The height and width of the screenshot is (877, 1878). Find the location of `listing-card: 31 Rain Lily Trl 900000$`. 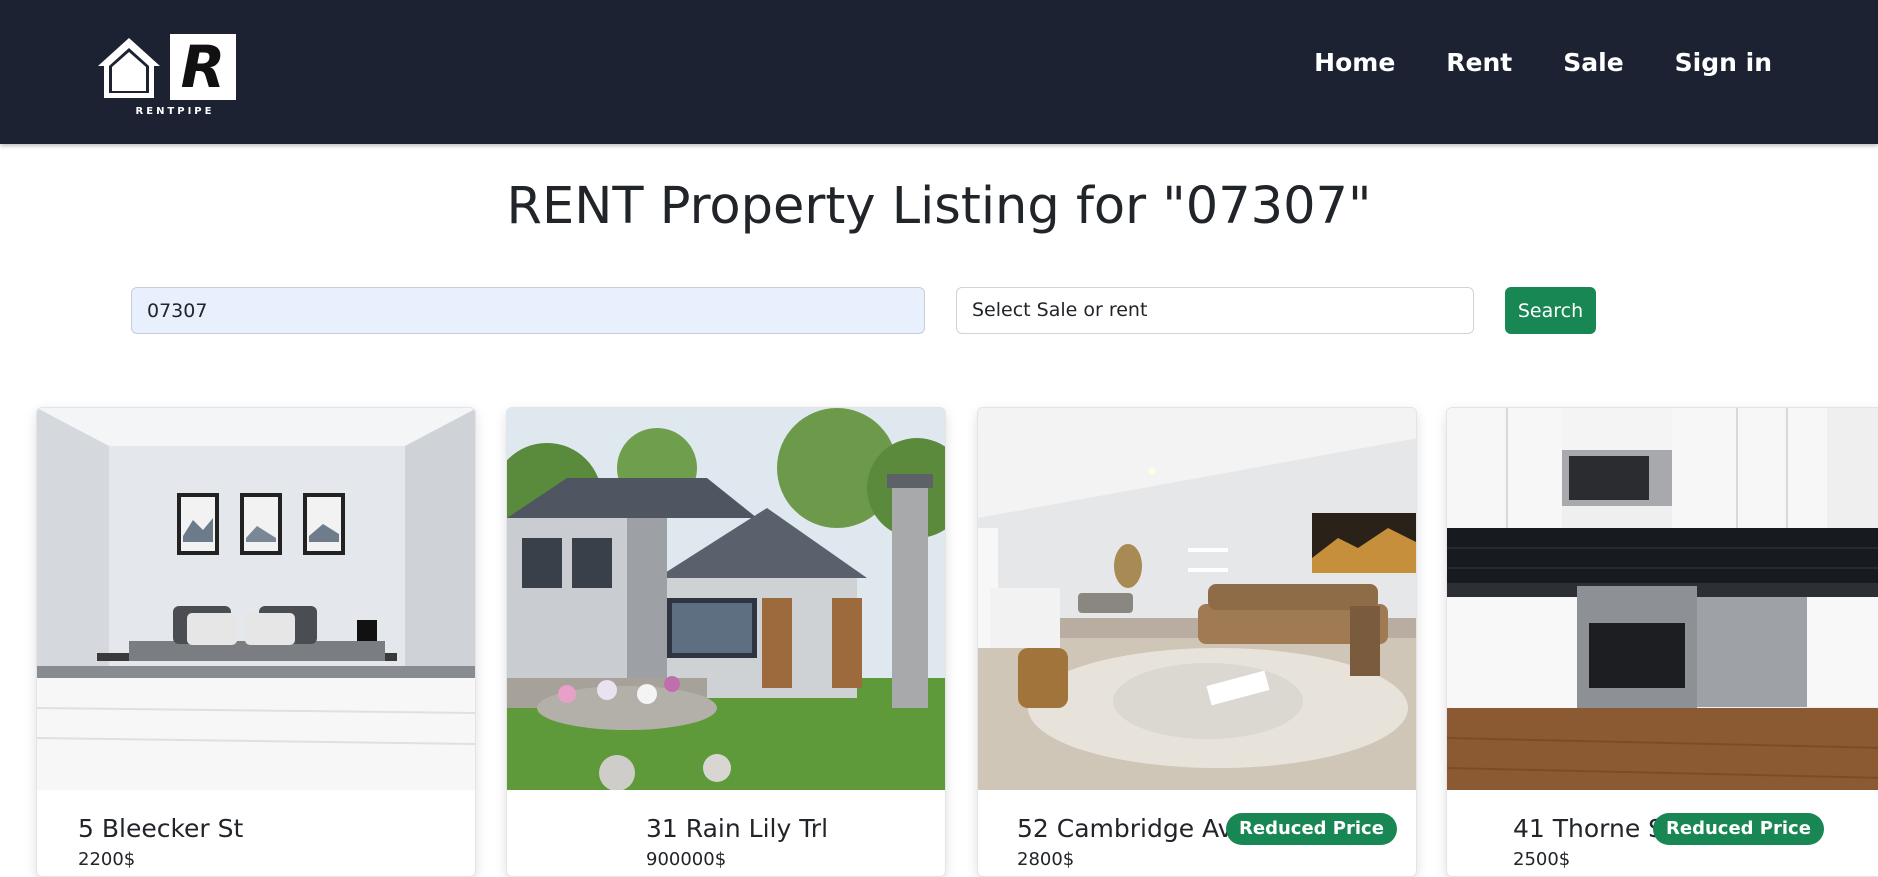

listing-card: 31 Rain Lily Trl 900000$ is located at coordinates (726, 642).